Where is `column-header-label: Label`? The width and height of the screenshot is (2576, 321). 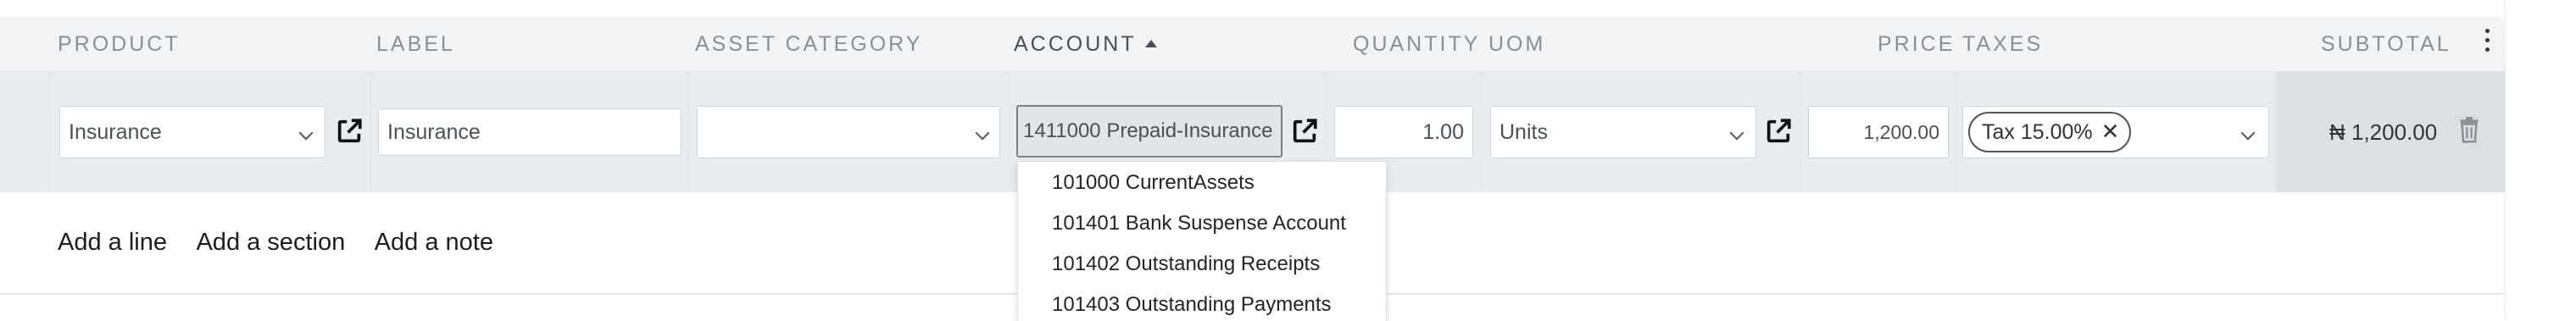 column-header-label: Label is located at coordinates (415, 44).